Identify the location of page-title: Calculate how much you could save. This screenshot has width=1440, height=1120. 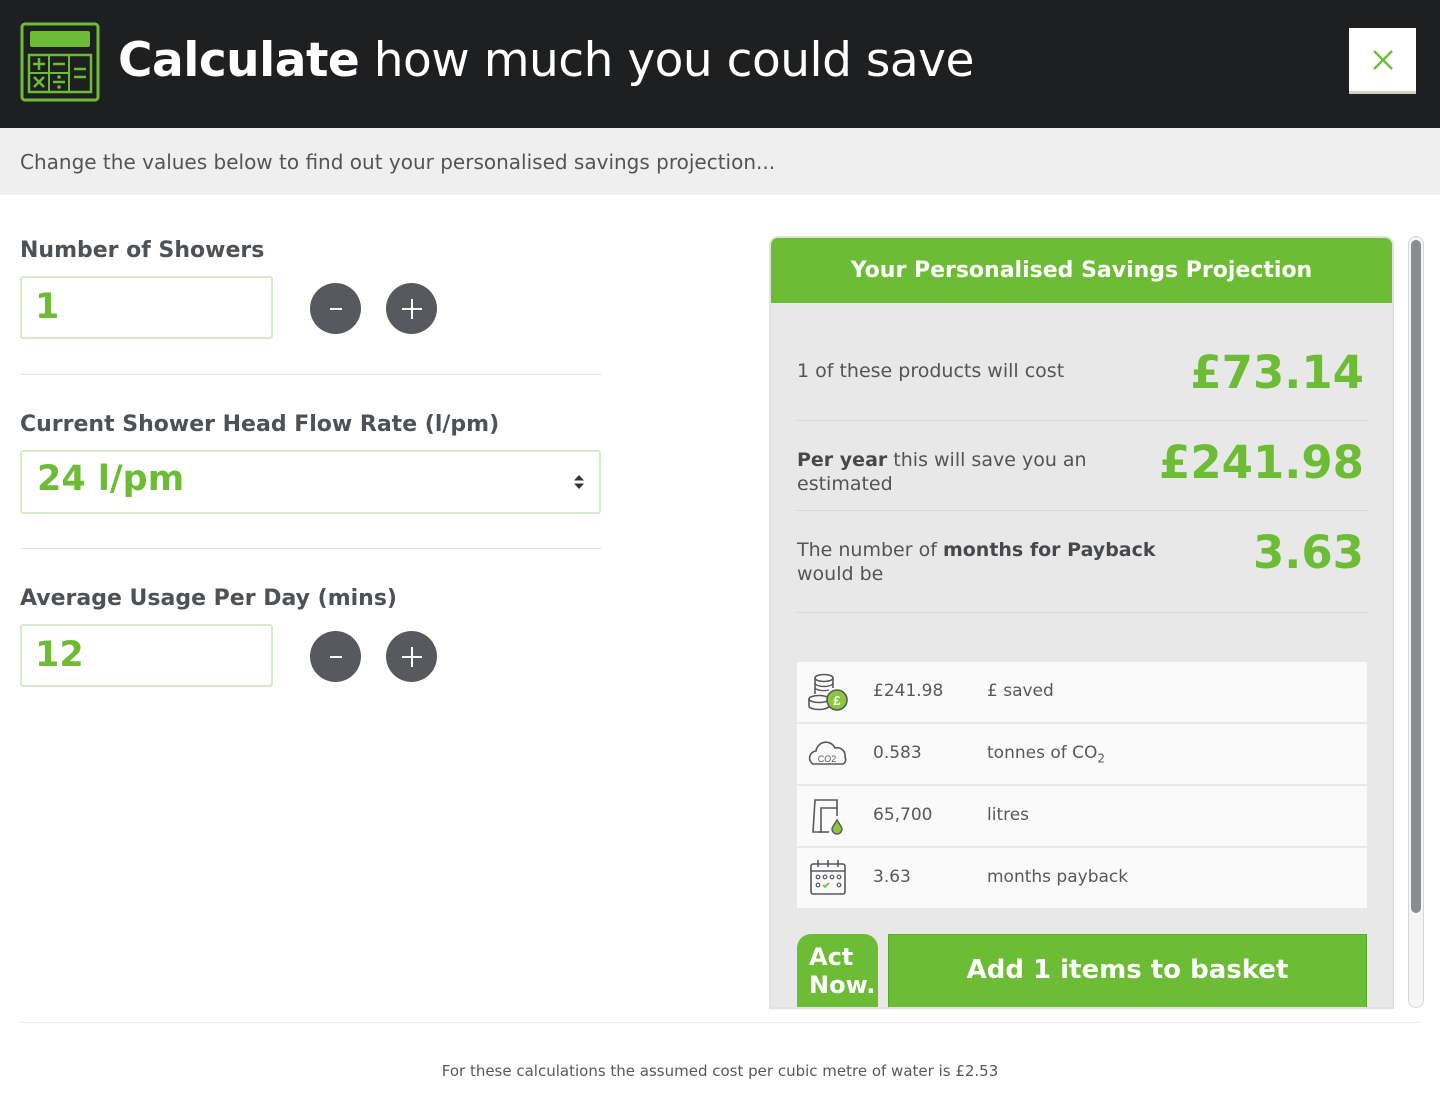
(546, 61).